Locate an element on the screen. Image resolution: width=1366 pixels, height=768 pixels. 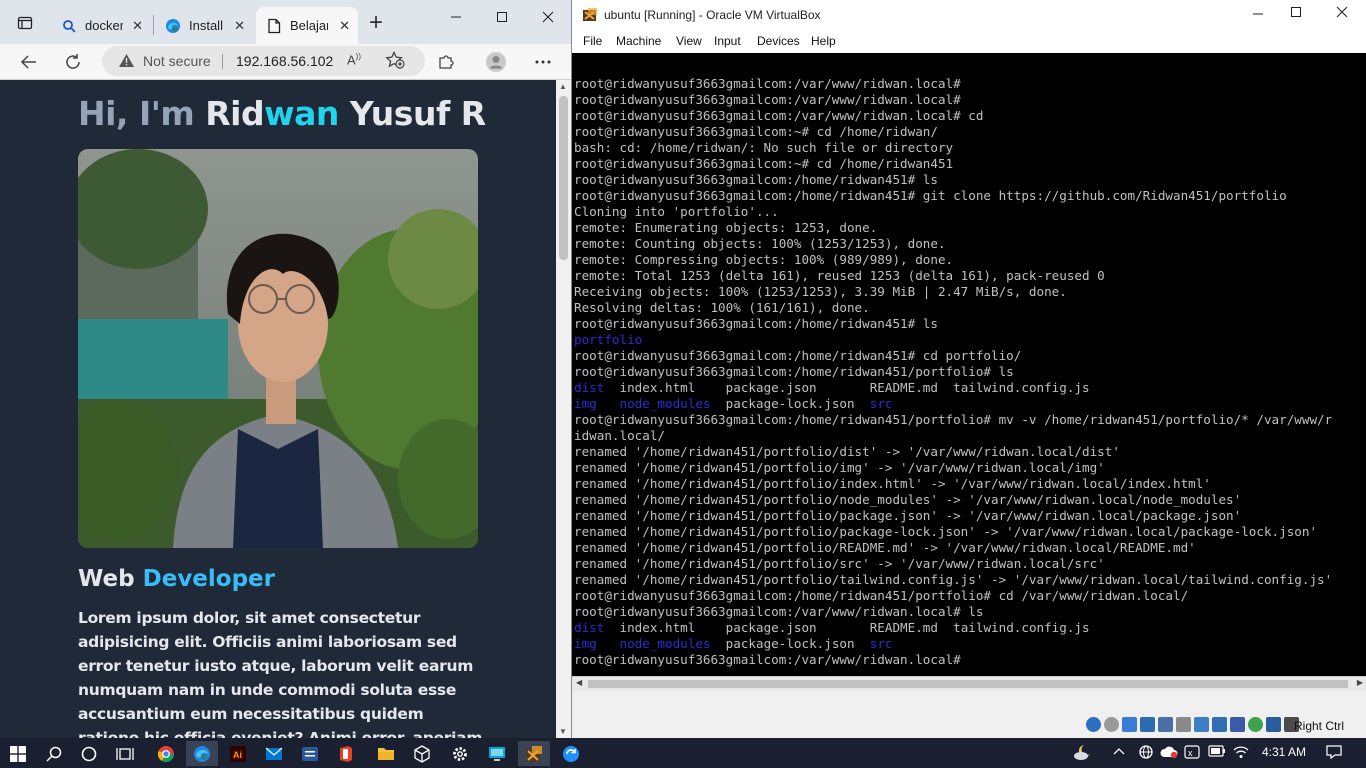
refresh-button is located at coordinates (73, 62).